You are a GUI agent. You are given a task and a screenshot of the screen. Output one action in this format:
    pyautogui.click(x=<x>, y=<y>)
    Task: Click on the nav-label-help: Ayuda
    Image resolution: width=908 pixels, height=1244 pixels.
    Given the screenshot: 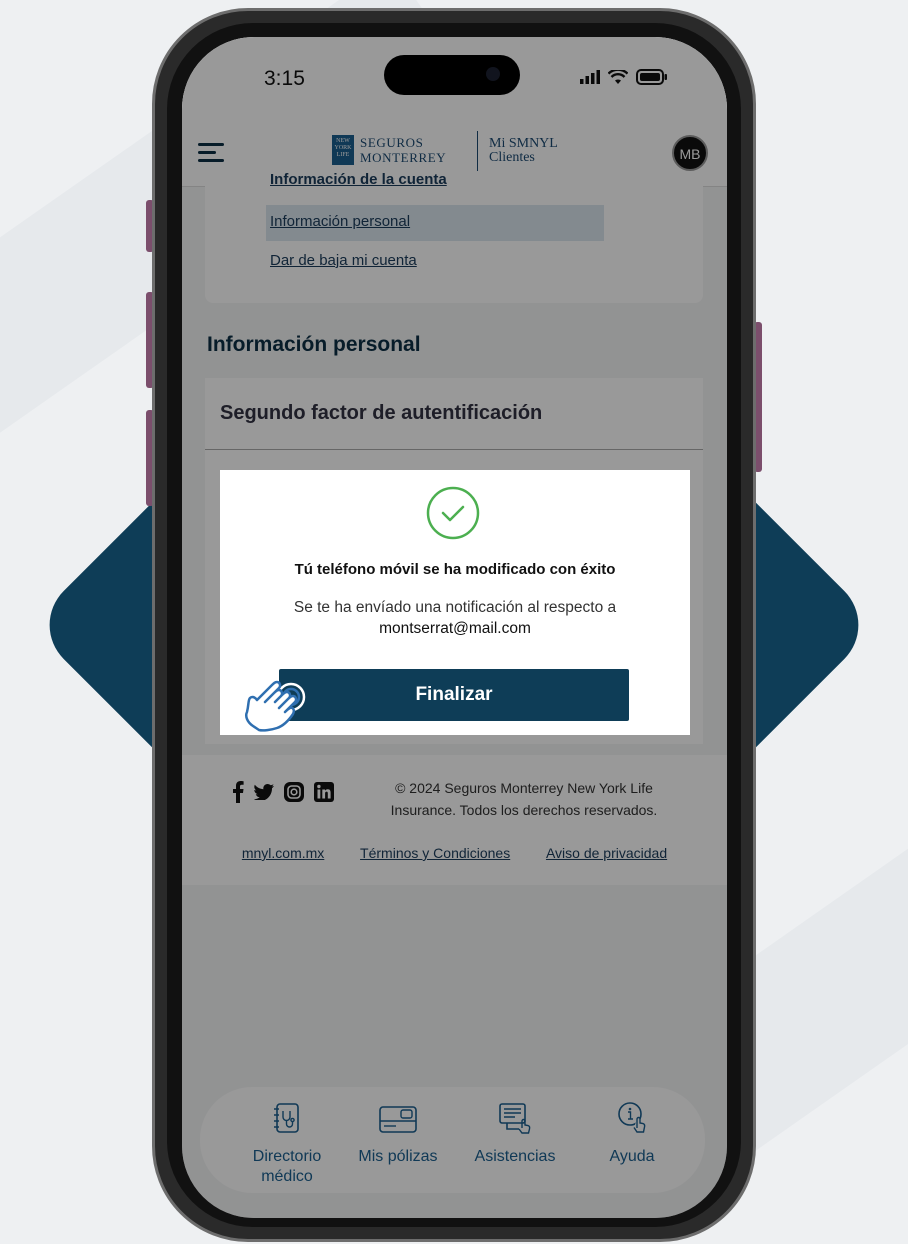 What is the action you would take?
    pyautogui.click(x=632, y=1156)
    